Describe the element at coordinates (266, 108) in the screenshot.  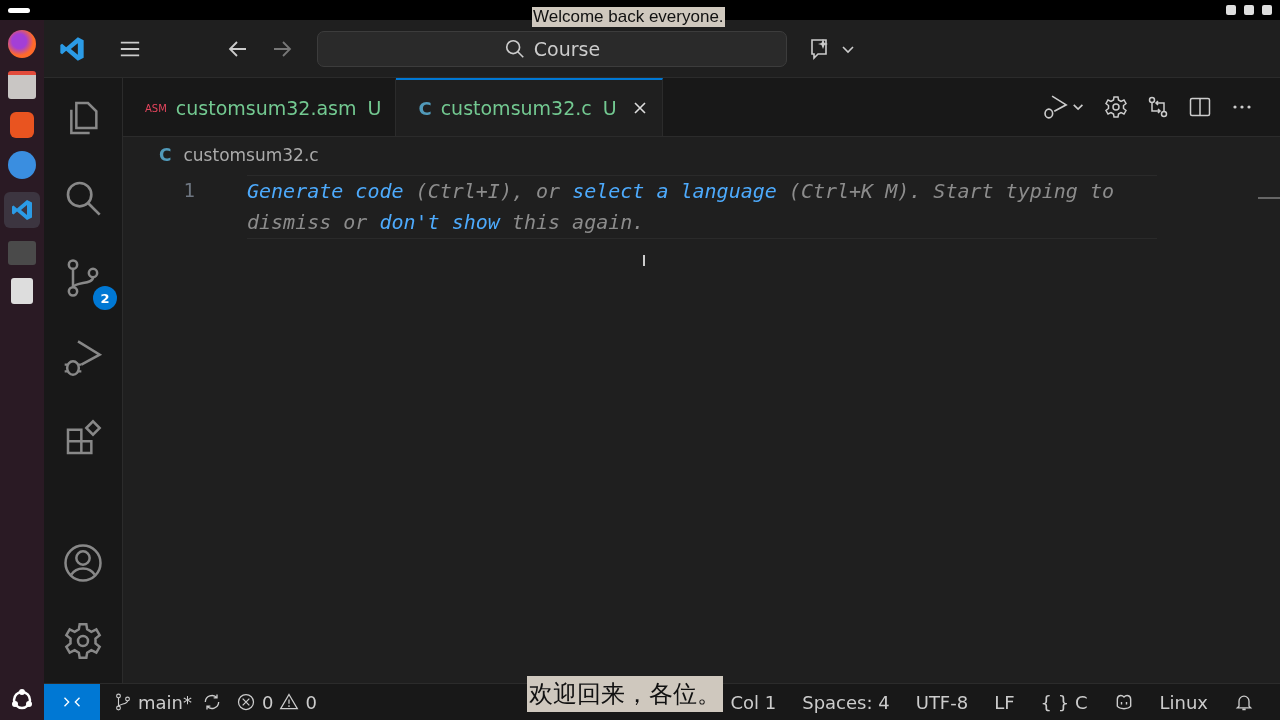
I see `tab-label: customsum32.asm` at that location.